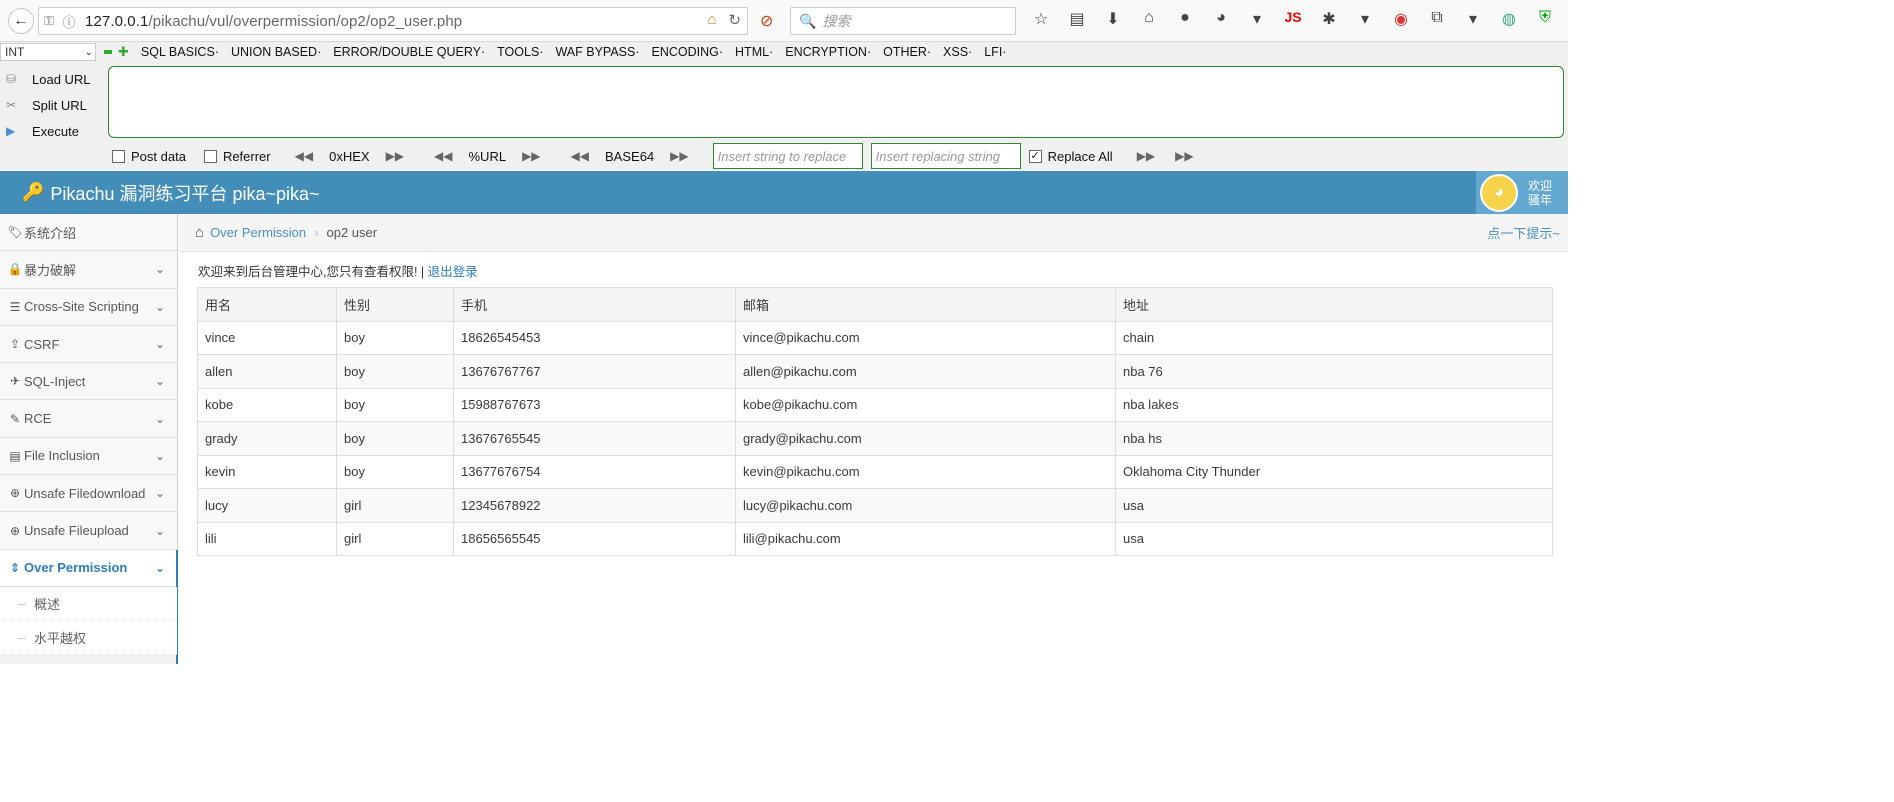 The width and height of the screenshot is (1894, 802). What do you see at coordinates (1365, 19) in the screenshot?
I see `addon-chevron-icon: ▾` at bounding box center [1365, 19].